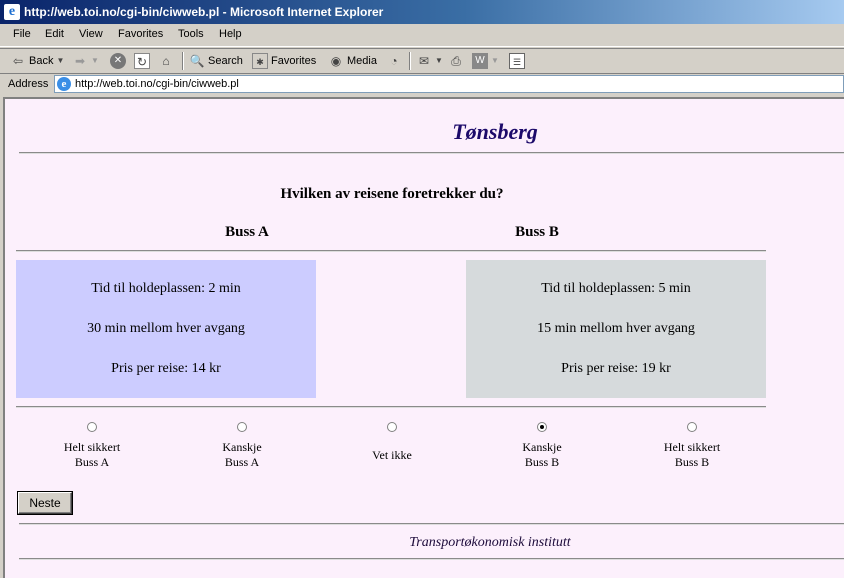 This screenshot has width=844, height=578. What do you see at coordinates (294, 61) in the screenshot?
I see `favorites-label: Favorites` at bounding box center [294, 61].